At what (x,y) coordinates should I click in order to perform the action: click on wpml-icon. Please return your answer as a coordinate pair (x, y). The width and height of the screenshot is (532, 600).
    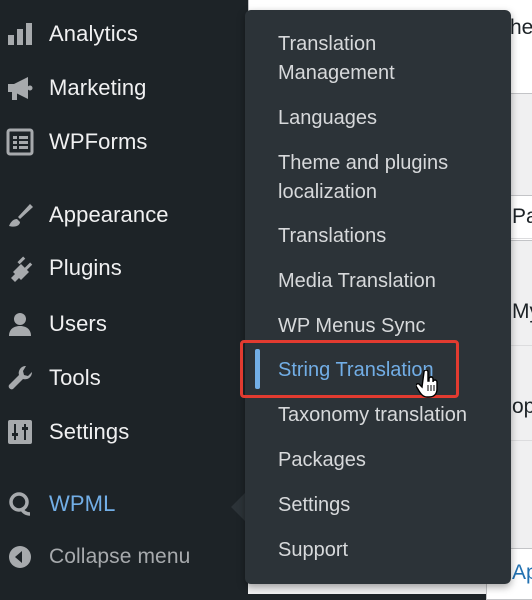
    Looking at the image, I should click on (20, 504).